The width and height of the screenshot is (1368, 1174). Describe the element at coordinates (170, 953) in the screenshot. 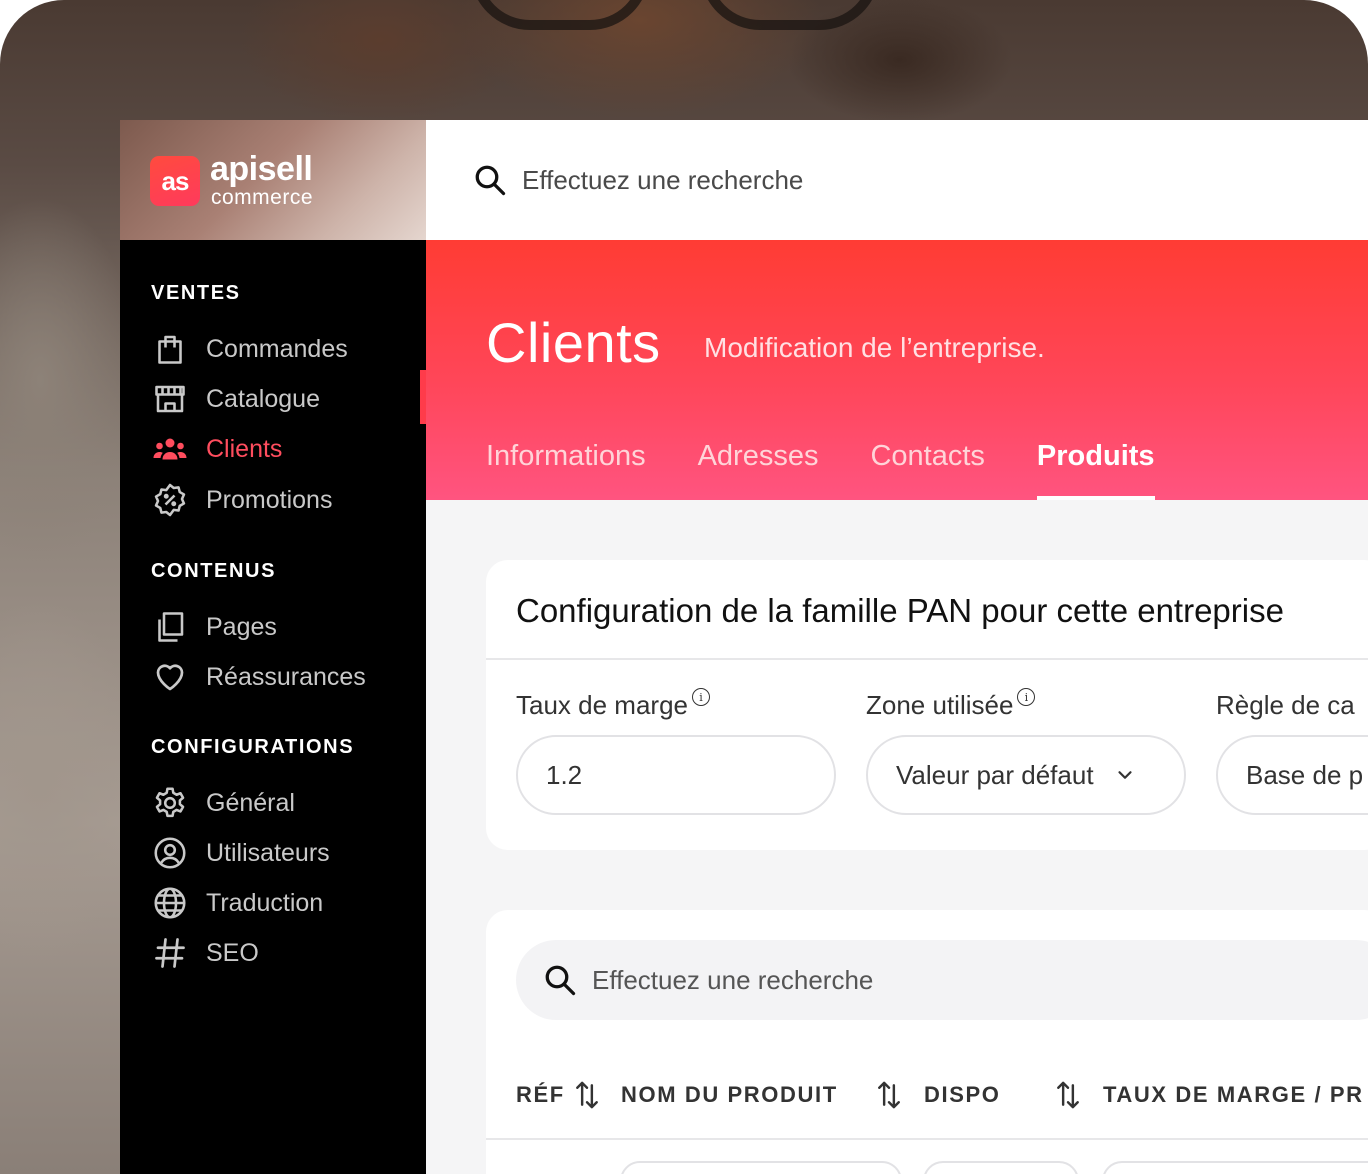

I see `hash-icon` at that location.